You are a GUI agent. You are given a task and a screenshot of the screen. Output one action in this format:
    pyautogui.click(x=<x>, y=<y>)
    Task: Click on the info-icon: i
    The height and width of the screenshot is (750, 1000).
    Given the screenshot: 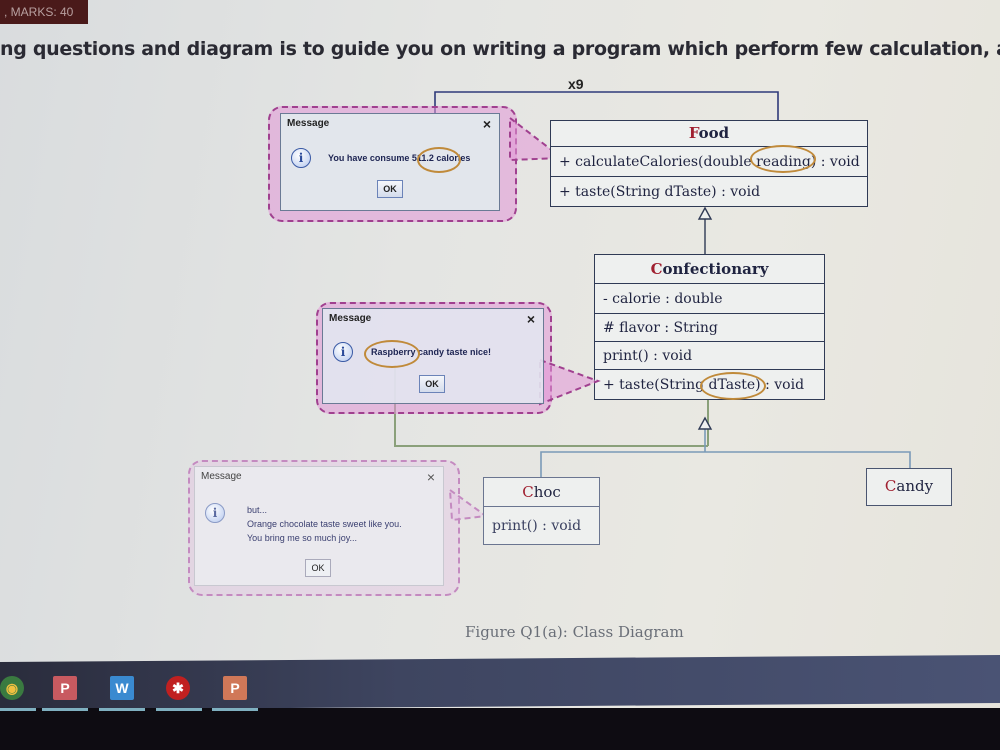 What is the action you would take?
    pyautogui.click(x=215, y=513)
    